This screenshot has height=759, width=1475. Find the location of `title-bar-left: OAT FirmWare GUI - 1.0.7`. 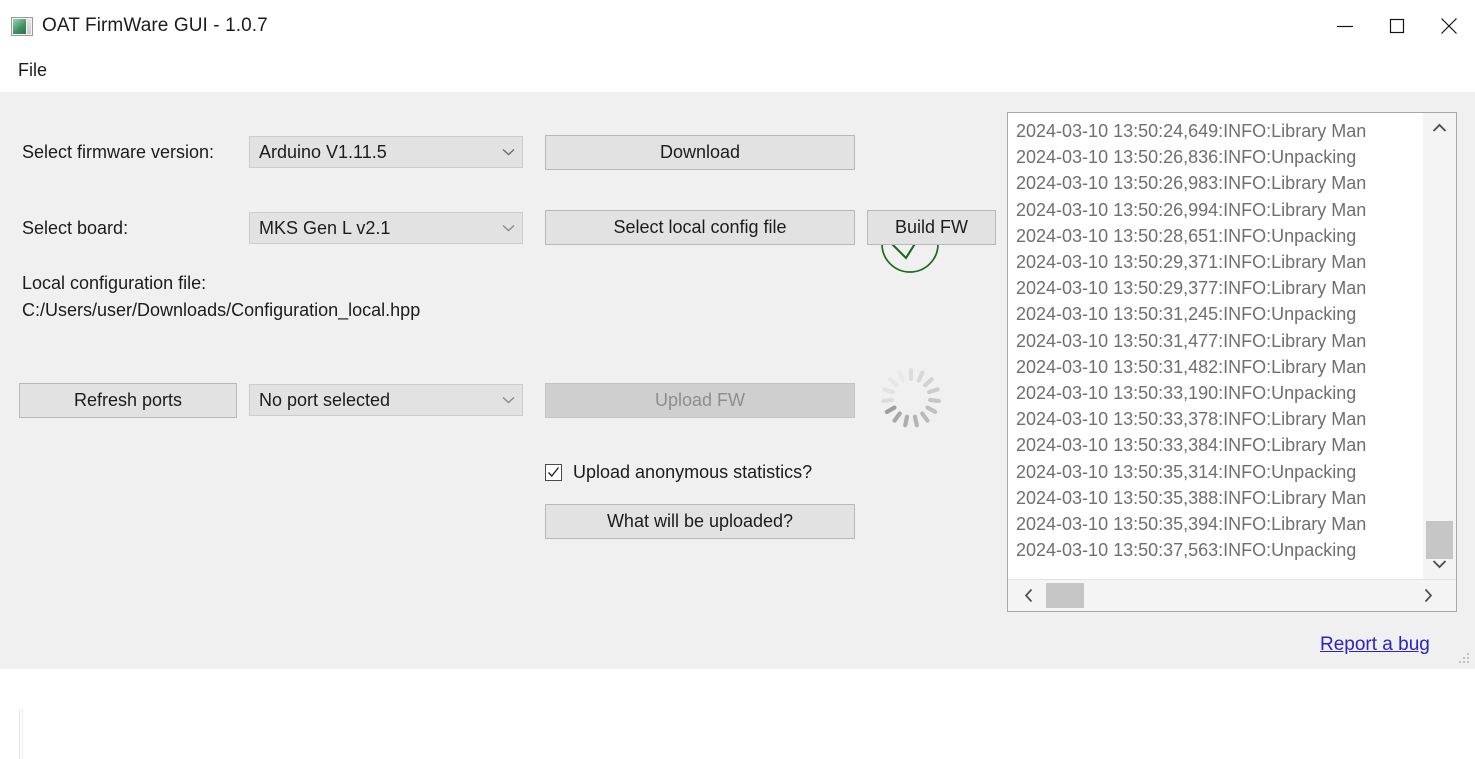

title-bar-left: OAT FirmWare GUI - 1.0.7 is located at coordinates (139, 26).